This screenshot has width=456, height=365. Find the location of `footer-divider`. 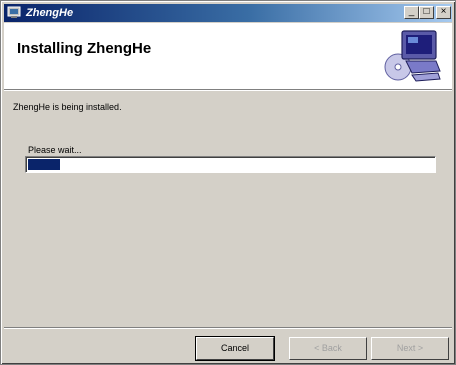

footer-divider is located at coordinates (228, 328).